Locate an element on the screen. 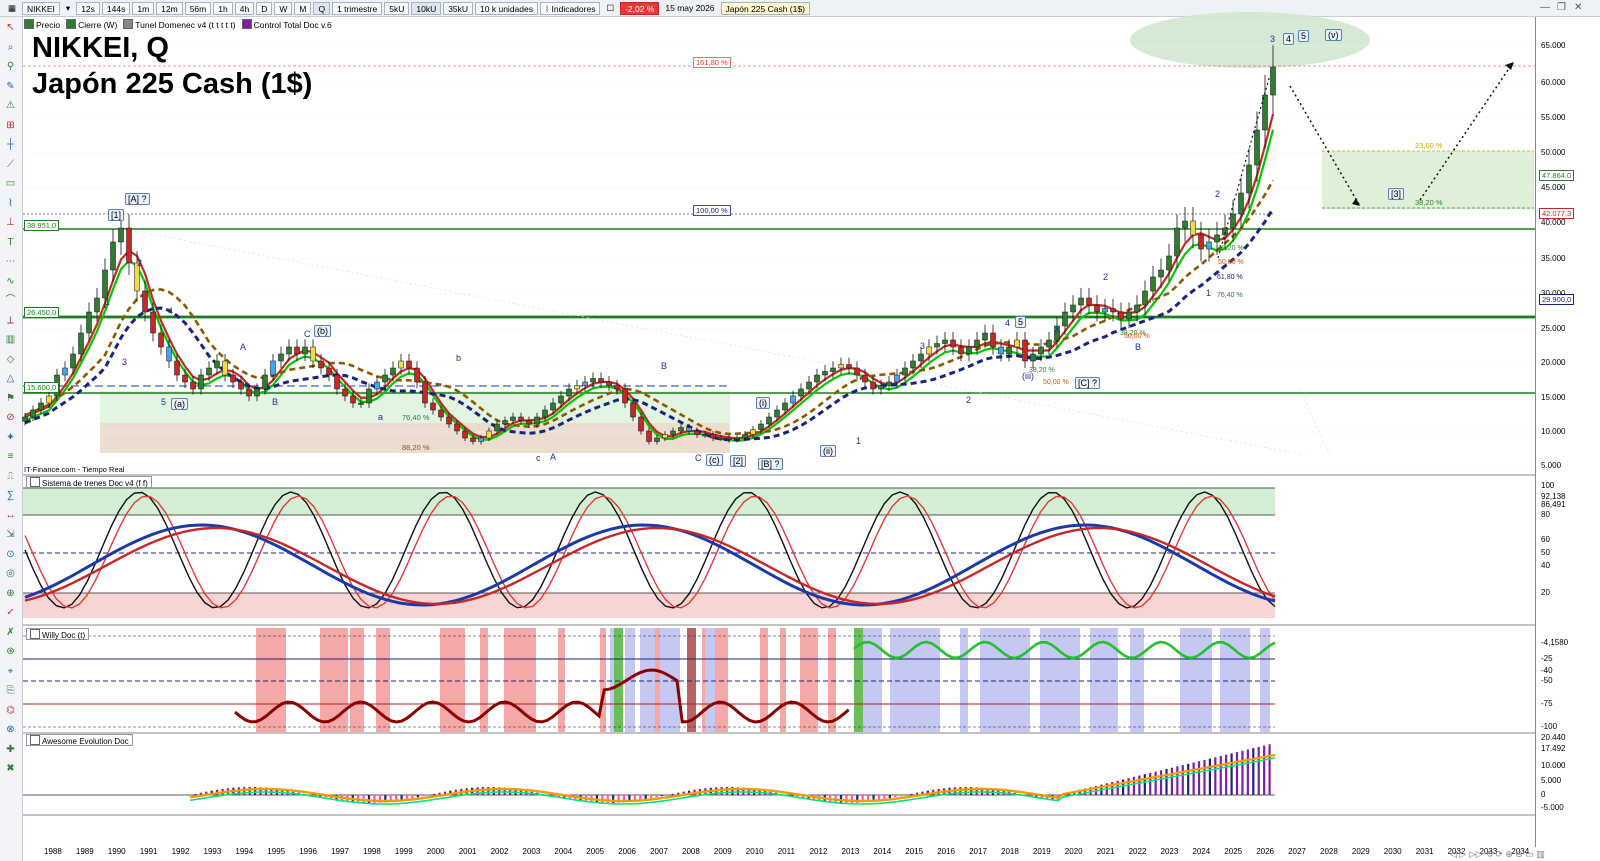 The height and width of the screenshot is (861, 1600). chart-title-line2: Japón 225 Cash (1$) is located at coordinates (172, 84).